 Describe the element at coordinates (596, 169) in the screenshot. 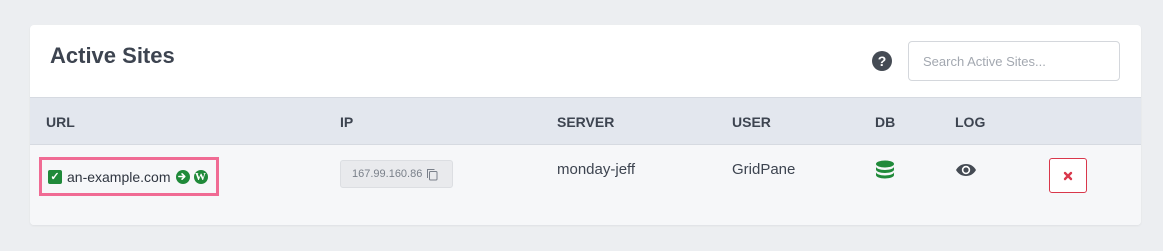

I see `server-name: monday-jeff` at that location.